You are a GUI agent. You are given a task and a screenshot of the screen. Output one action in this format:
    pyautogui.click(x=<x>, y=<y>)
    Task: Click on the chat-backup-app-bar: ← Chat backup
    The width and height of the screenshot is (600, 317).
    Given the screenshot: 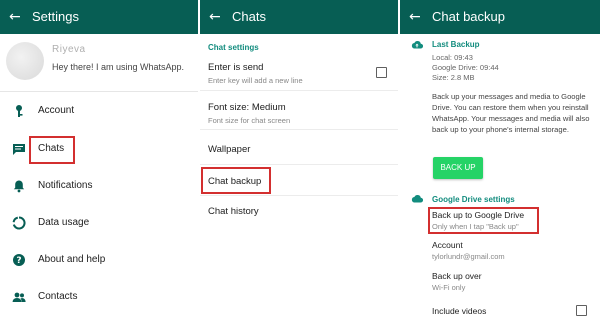 What is the action you would take?
    pyautogui.click(x=500, y=17)
    